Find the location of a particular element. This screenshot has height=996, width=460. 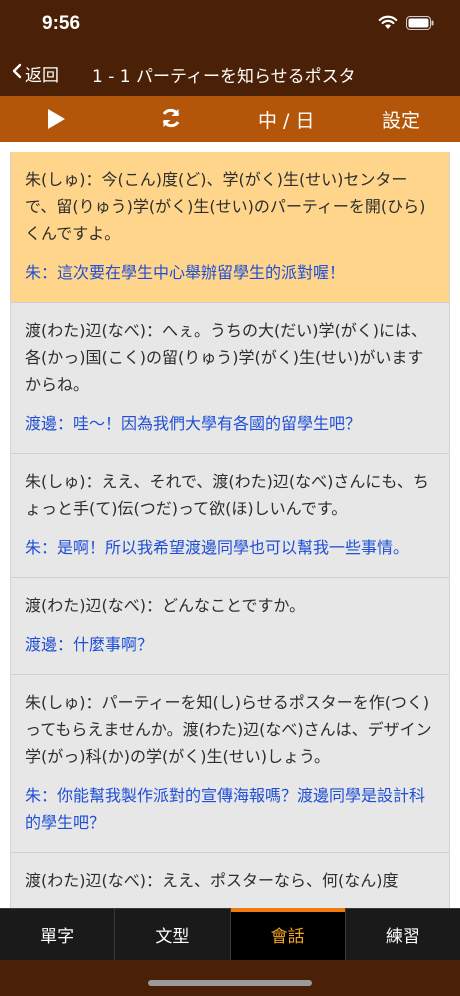

tab-sentence-patterns: 文型 is located at coordinates (173, 934).